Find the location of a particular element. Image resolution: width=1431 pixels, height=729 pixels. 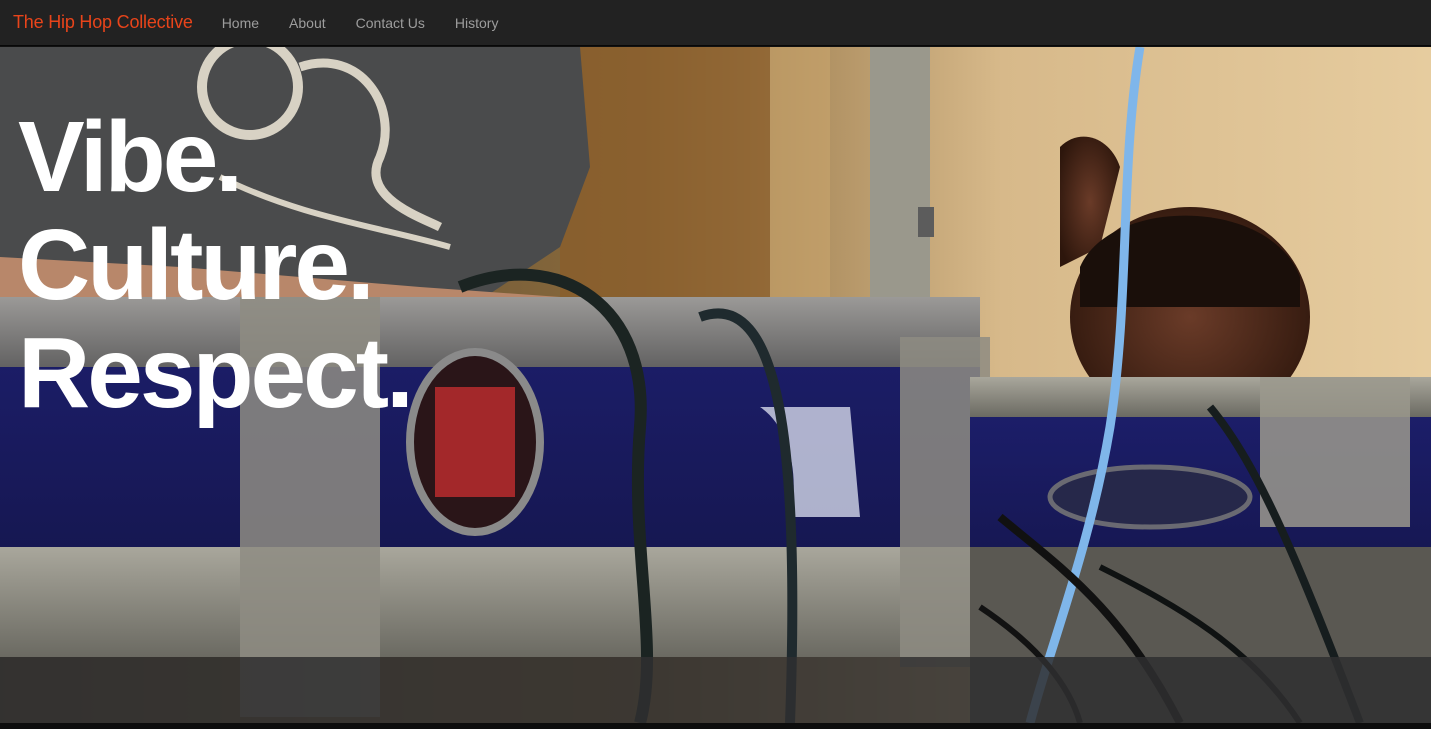

nav-link-contact-us: Contact Us is located at coordinates (390, 23).